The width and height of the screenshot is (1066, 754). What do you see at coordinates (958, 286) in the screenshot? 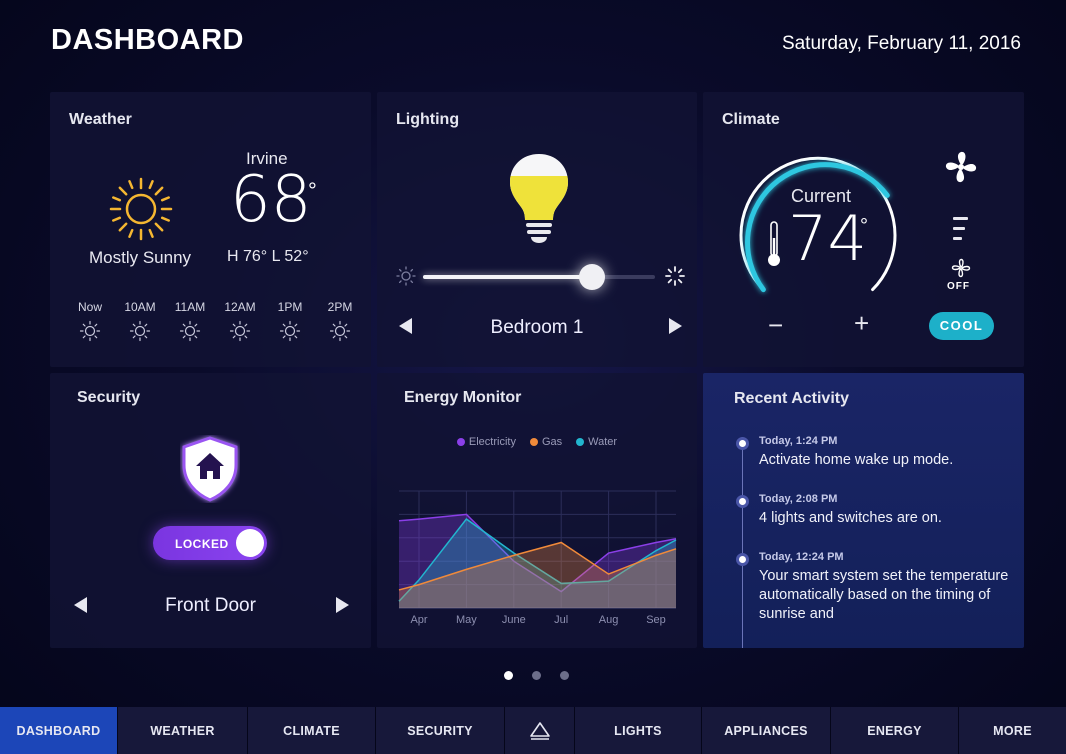
I see `fan-state-label: OFF` at bounding box center [958, 286].